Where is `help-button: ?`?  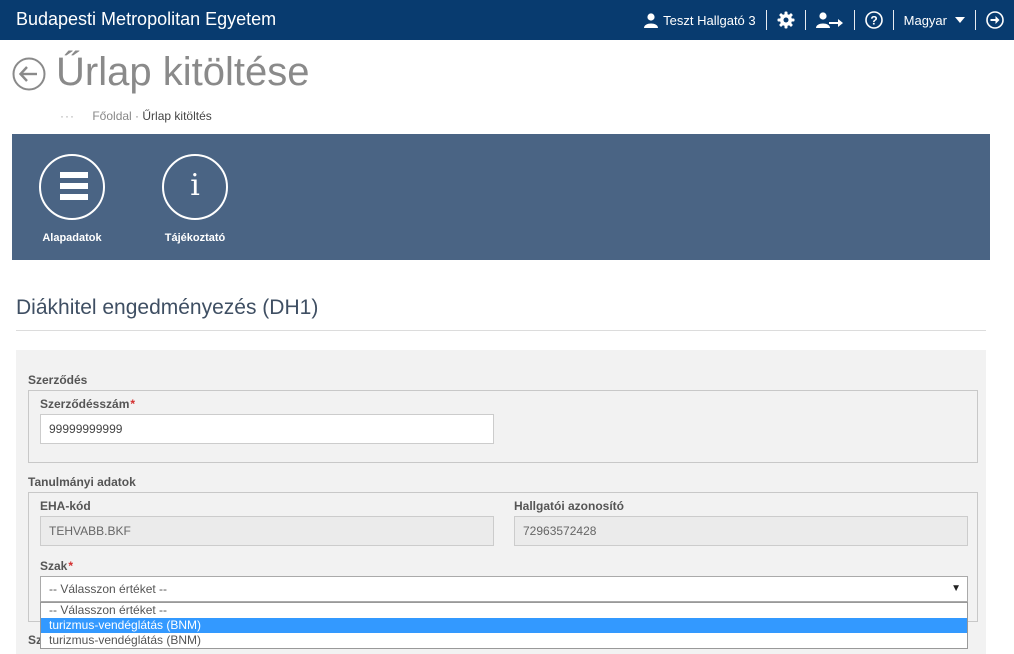 help-button: ? is located at coordinates (874, 20).